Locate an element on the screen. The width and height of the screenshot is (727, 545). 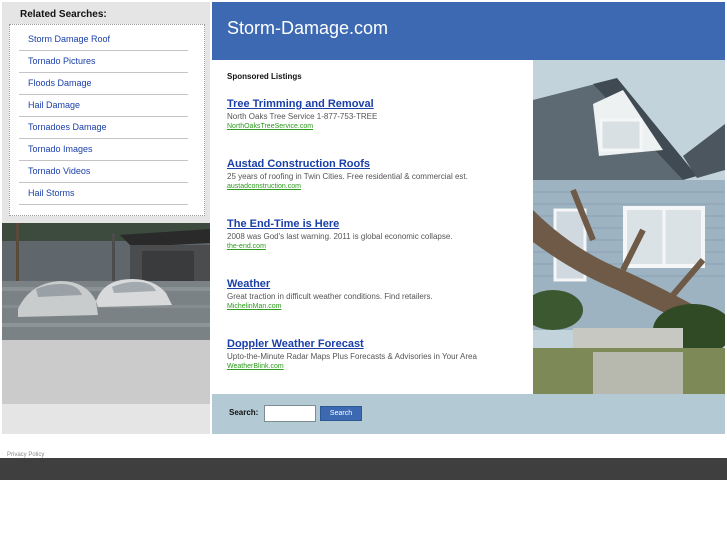
related-search-link: Tornadoes Damage is located at coordinates (67, 127).